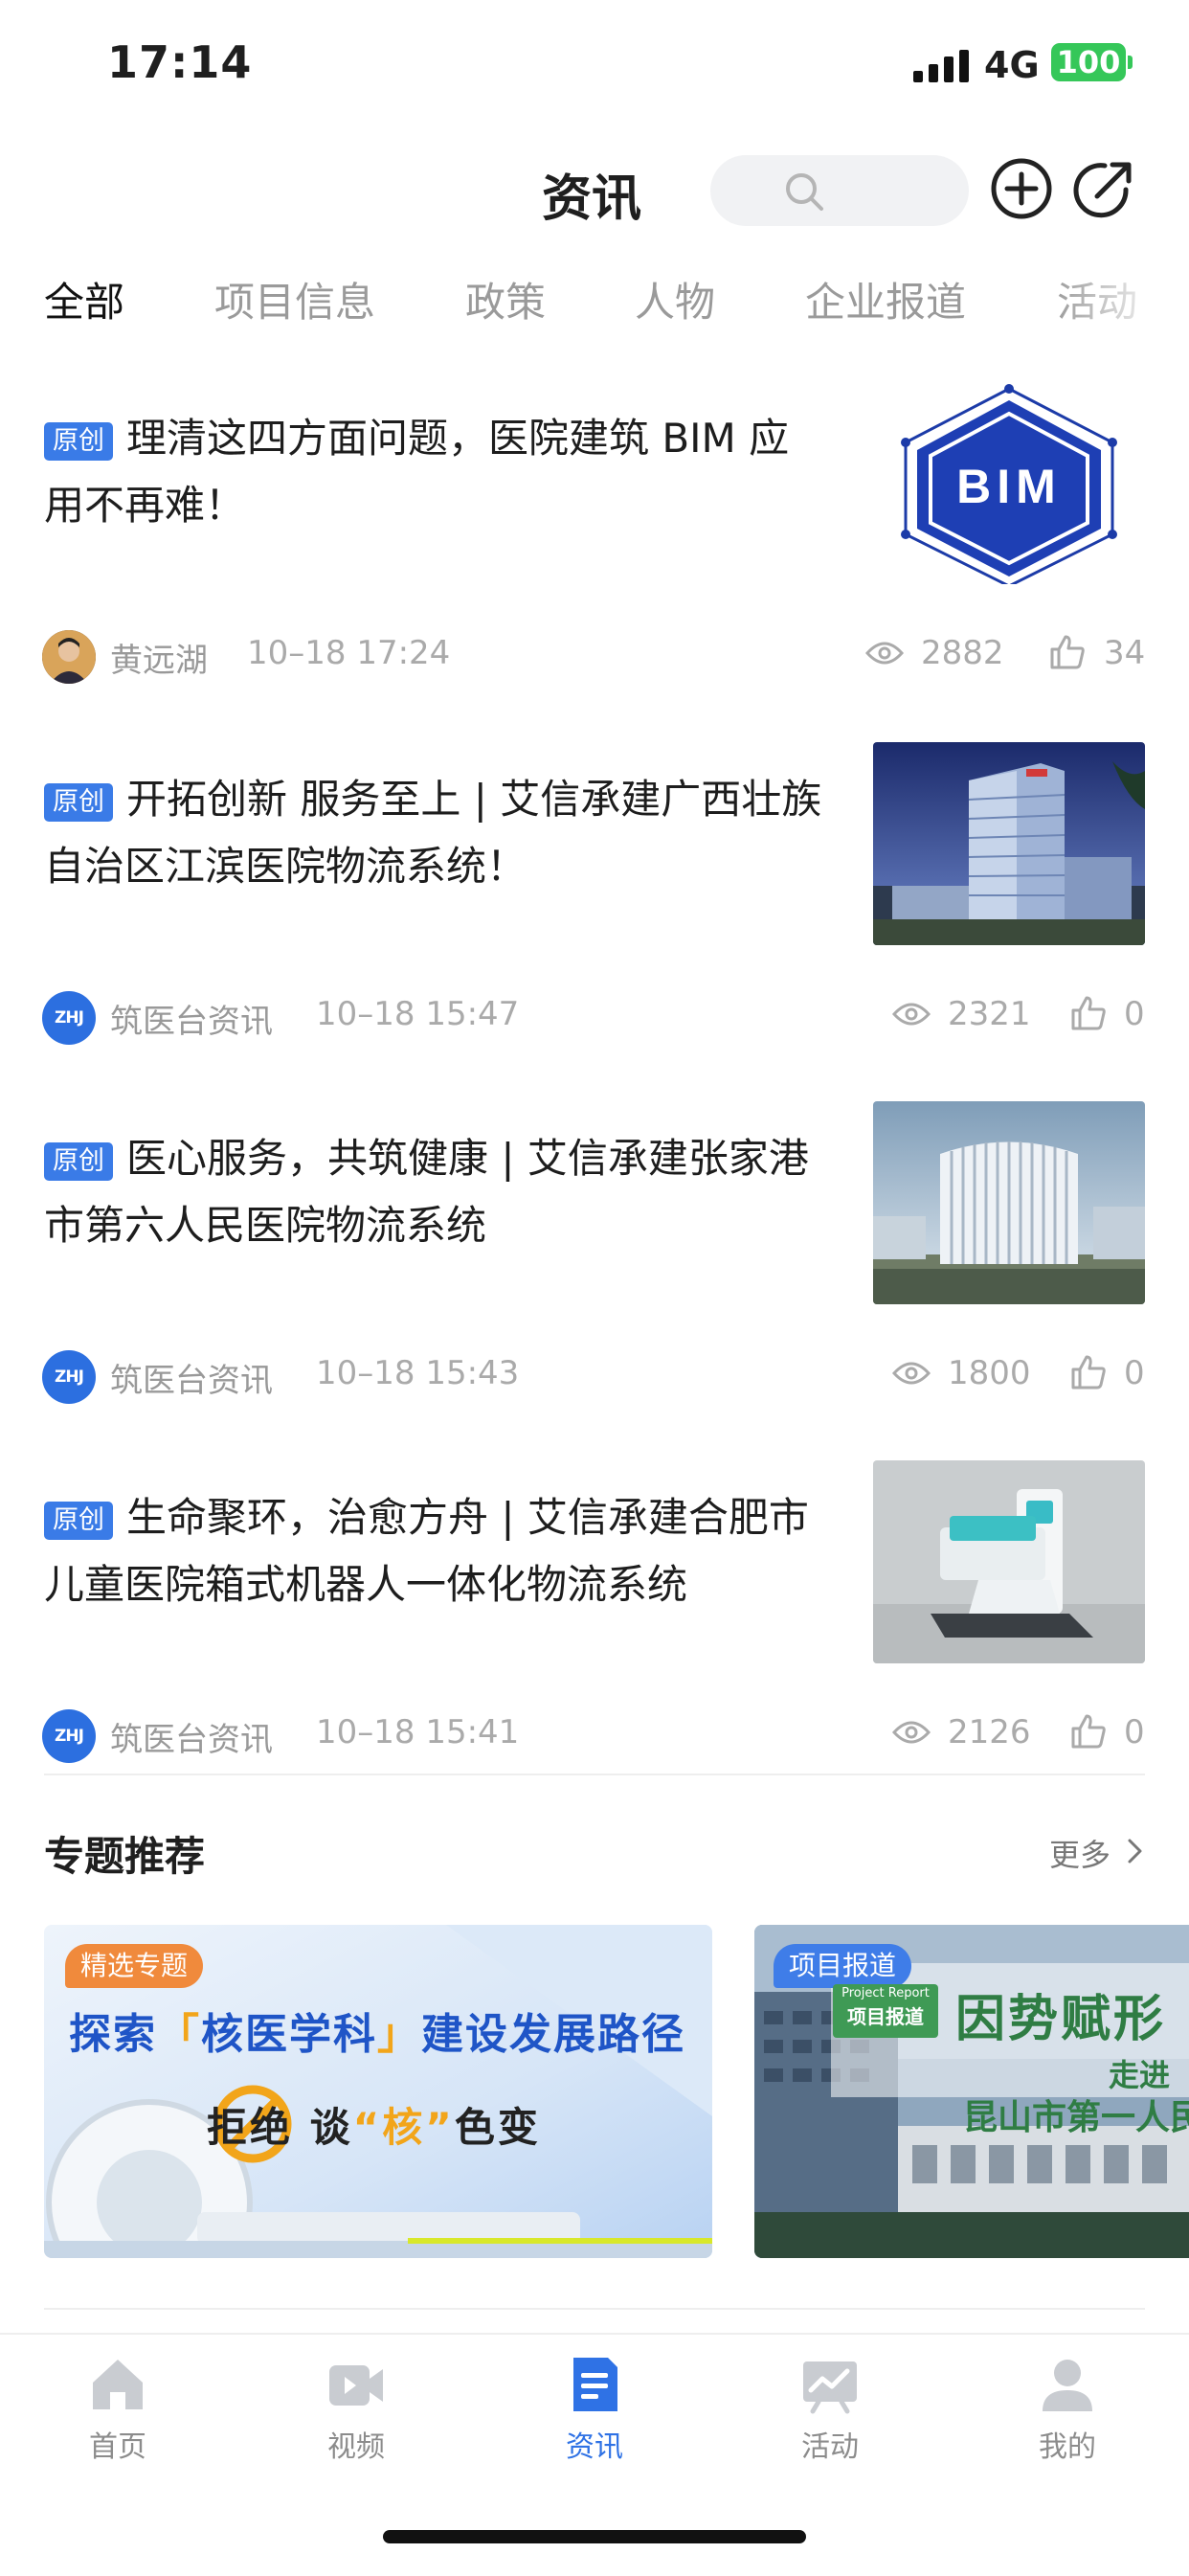 This screenshot has width=1189, height=2576. Describe the element at coordinates (595, 2384) in the screenshot. I see `news-icon` at that location.